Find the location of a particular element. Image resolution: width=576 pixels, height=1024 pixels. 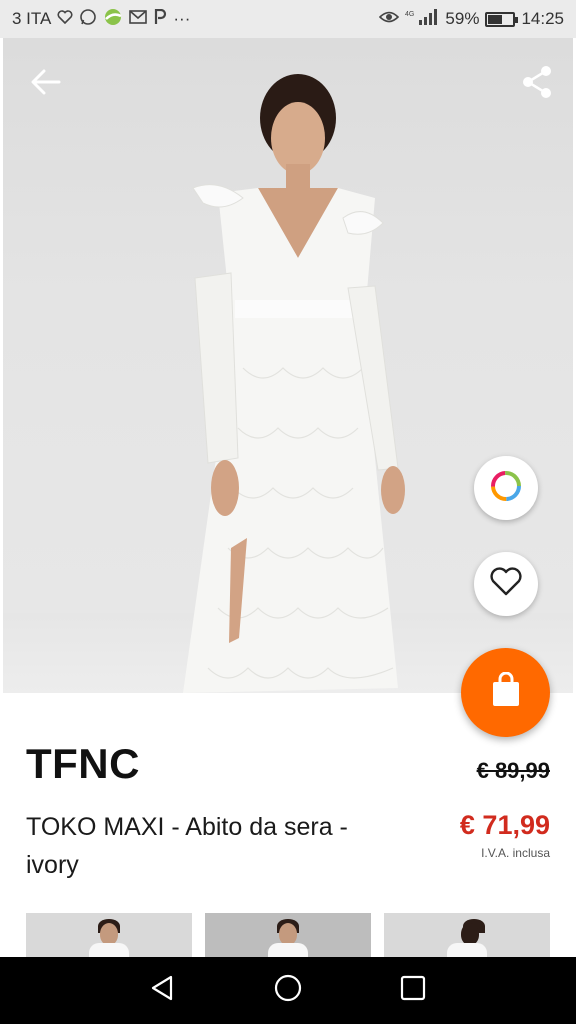

signal-icon: 4G is located at coordinates (422, 19).